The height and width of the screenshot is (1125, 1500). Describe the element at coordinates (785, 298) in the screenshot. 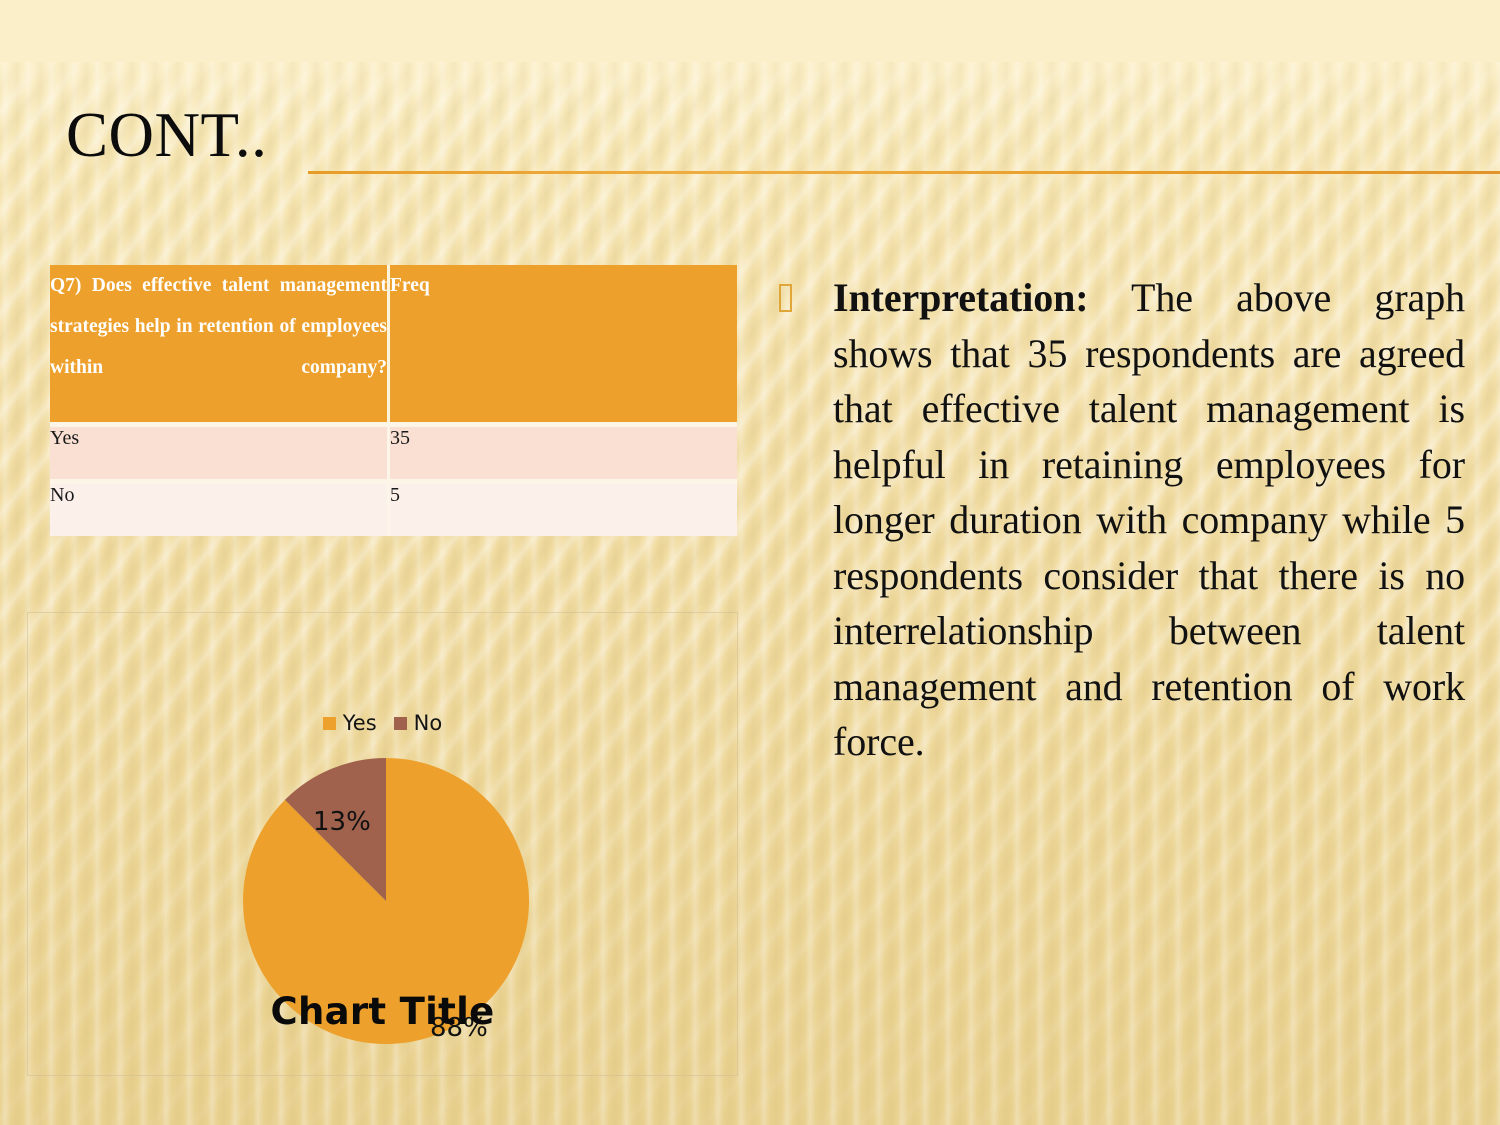

I see `hollow-square-bullet-icon` at that location.